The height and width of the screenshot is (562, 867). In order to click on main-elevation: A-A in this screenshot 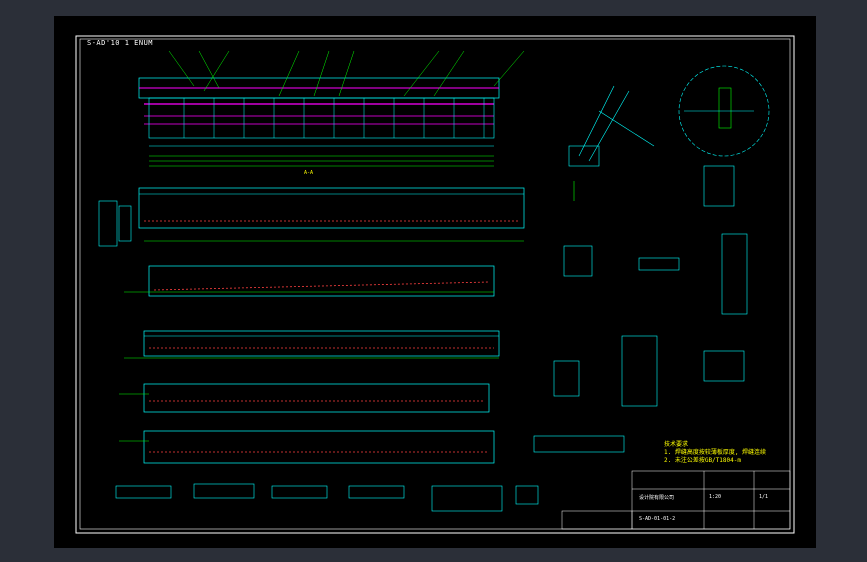, I will do `click(331, 113)`.